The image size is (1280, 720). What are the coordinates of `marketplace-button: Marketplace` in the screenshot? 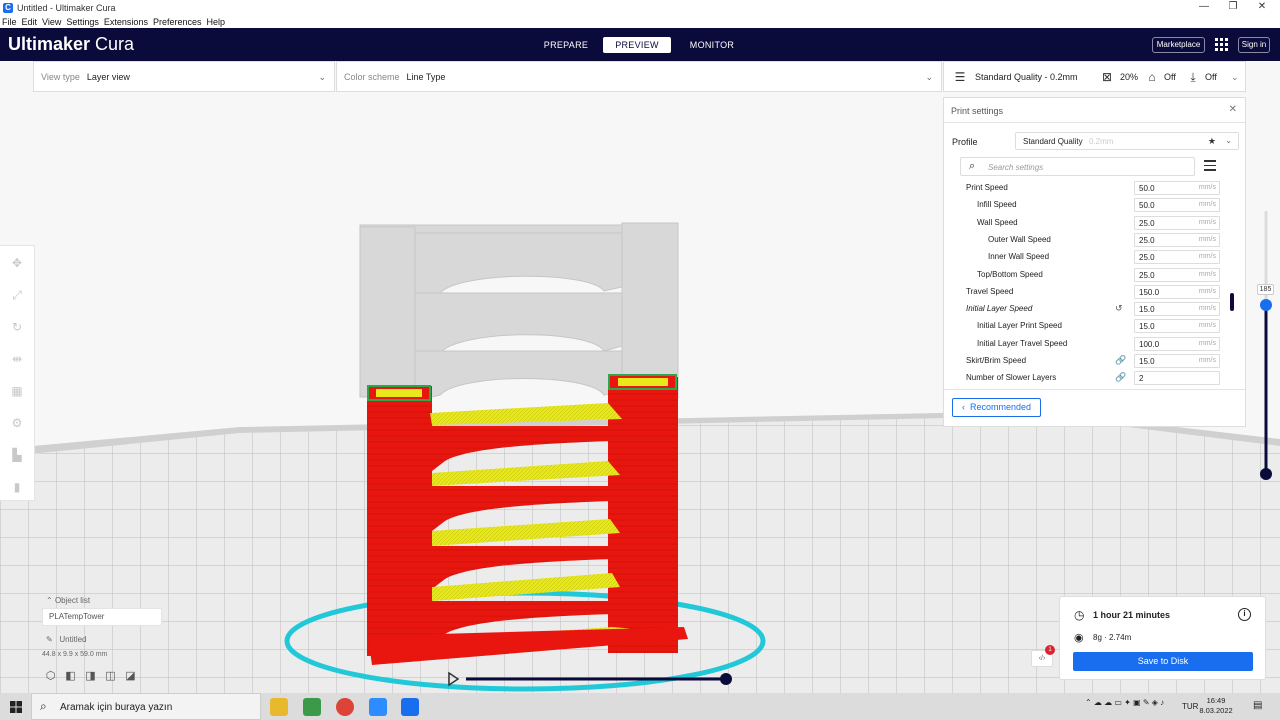 It's located at (1178, 45).